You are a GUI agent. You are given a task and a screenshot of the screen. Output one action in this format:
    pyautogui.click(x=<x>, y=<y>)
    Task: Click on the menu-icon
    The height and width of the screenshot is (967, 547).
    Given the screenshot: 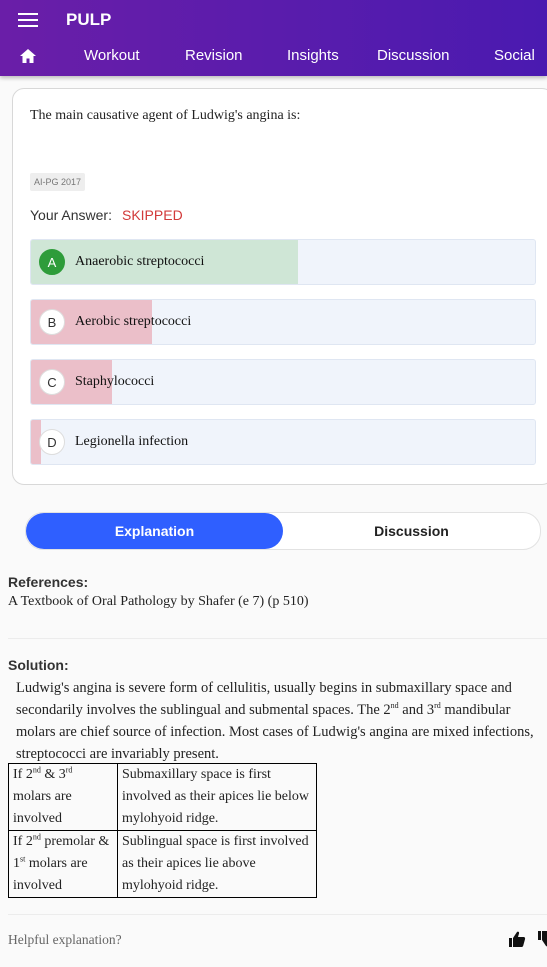 What is the action you would take?
    pyautogui.click(x=28, y=20)
    